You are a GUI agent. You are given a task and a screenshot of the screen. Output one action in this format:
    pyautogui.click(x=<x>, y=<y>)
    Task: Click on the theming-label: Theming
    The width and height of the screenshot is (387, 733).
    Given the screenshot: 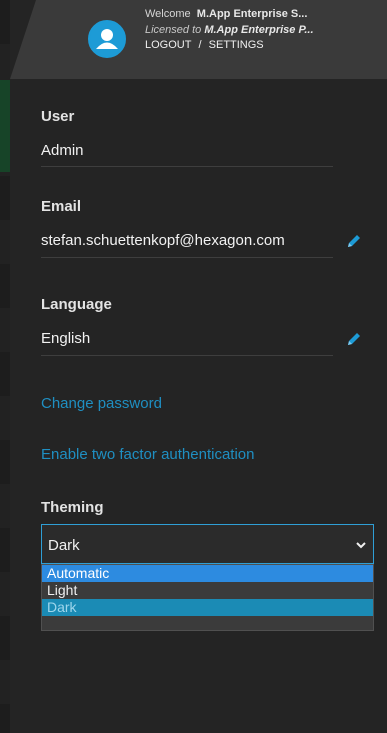 What is the action you would take?
    pyautogui.click(x=72, y=507)
    